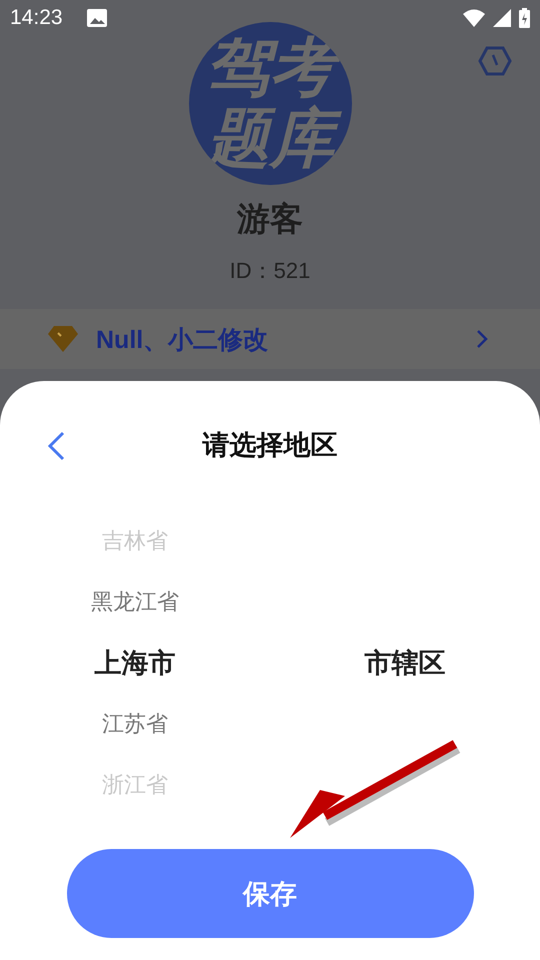  Describe the element at coordinates (270, 271) in the screenshot. I see `user-id: ID：521` at that location.